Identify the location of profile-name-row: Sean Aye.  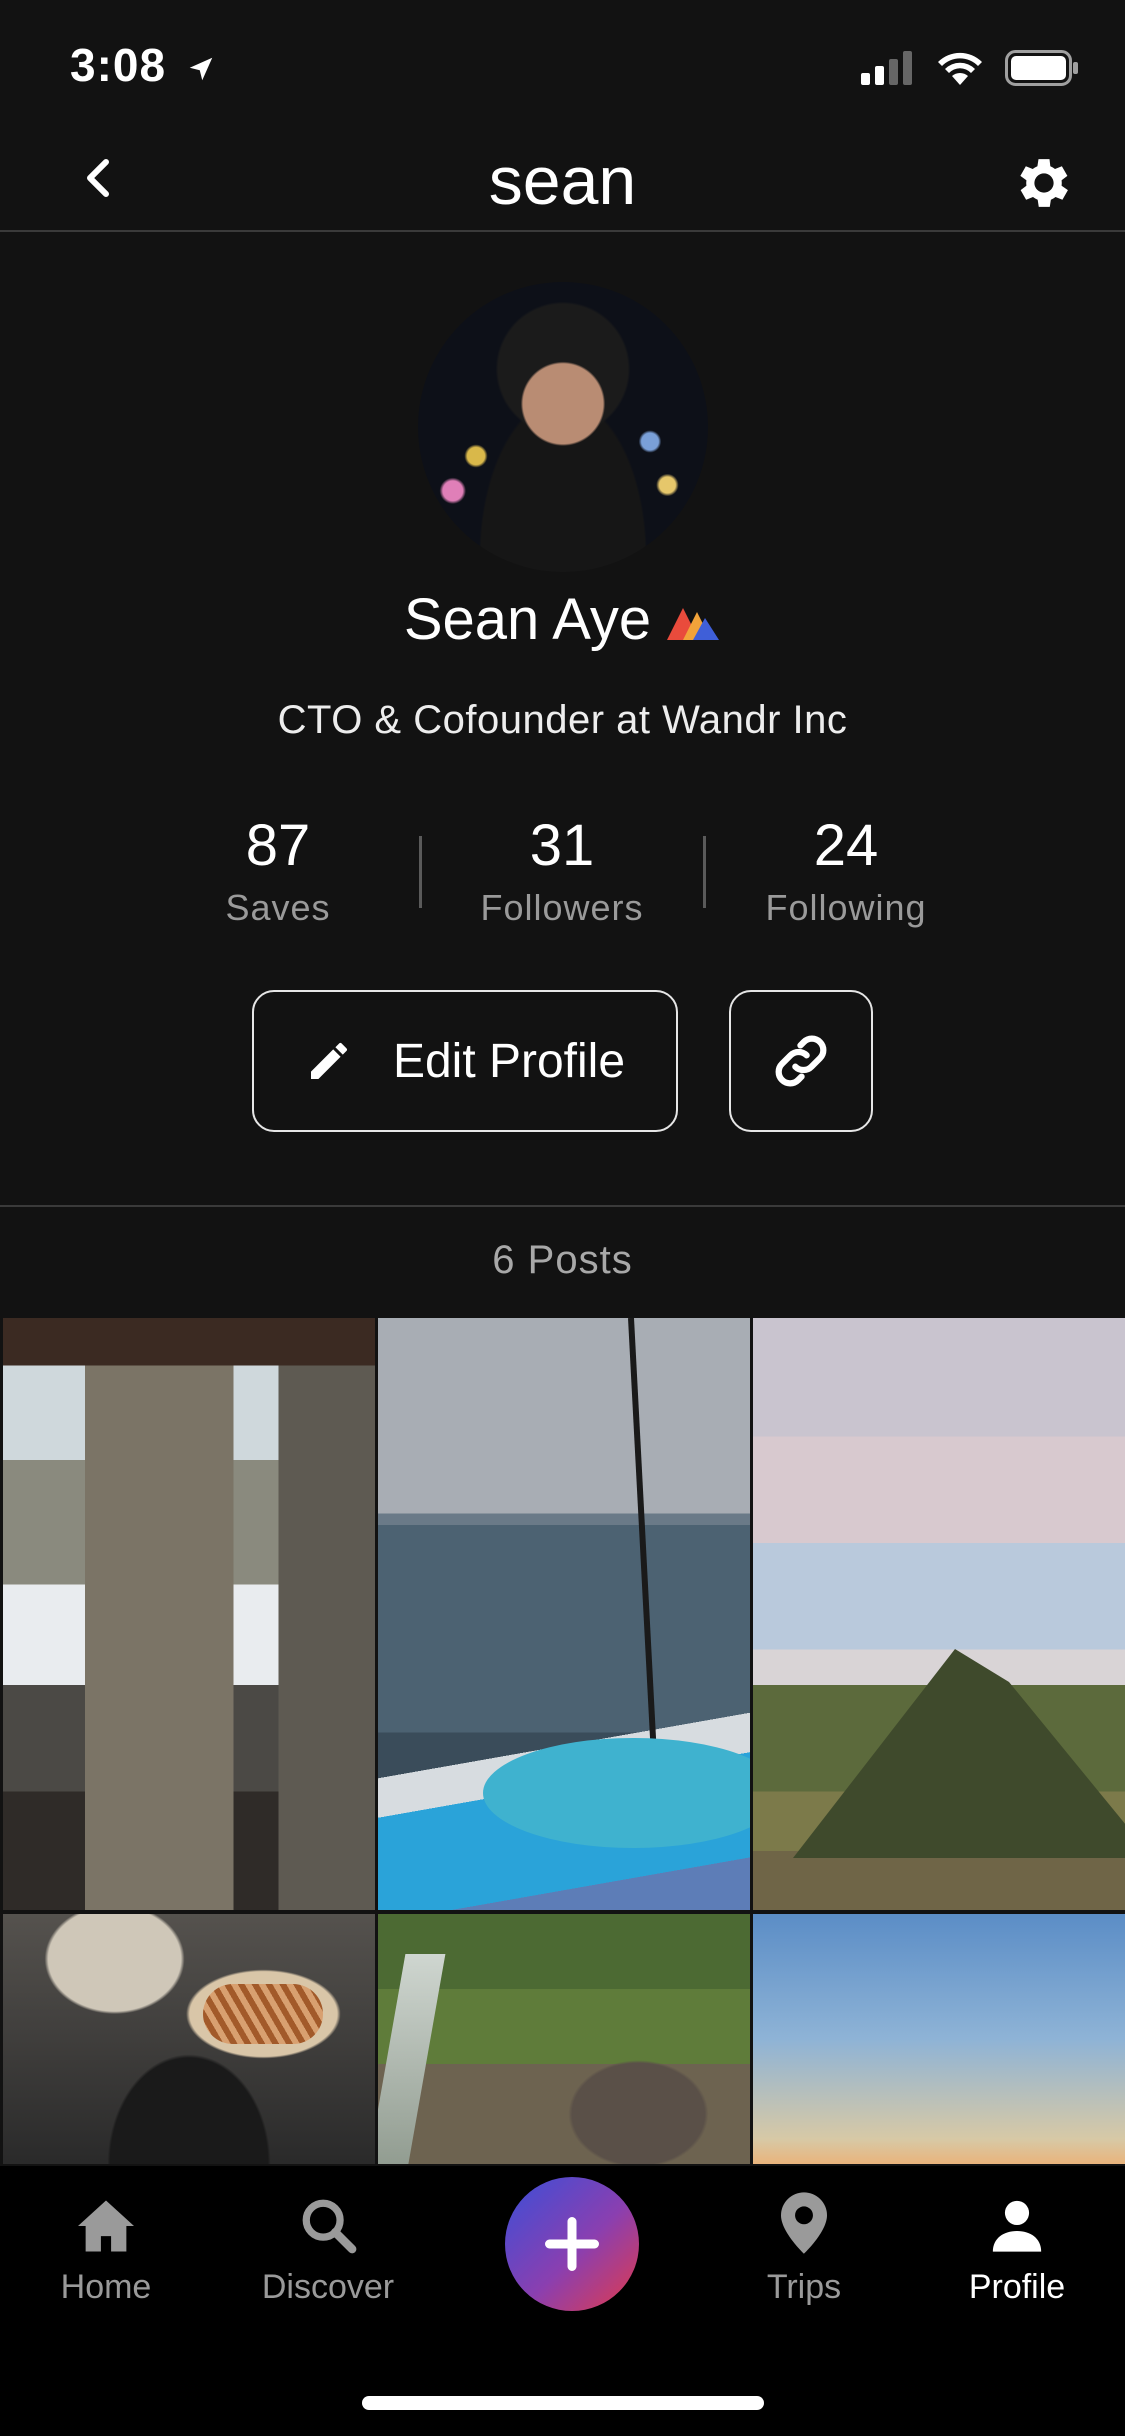
(562, 619).